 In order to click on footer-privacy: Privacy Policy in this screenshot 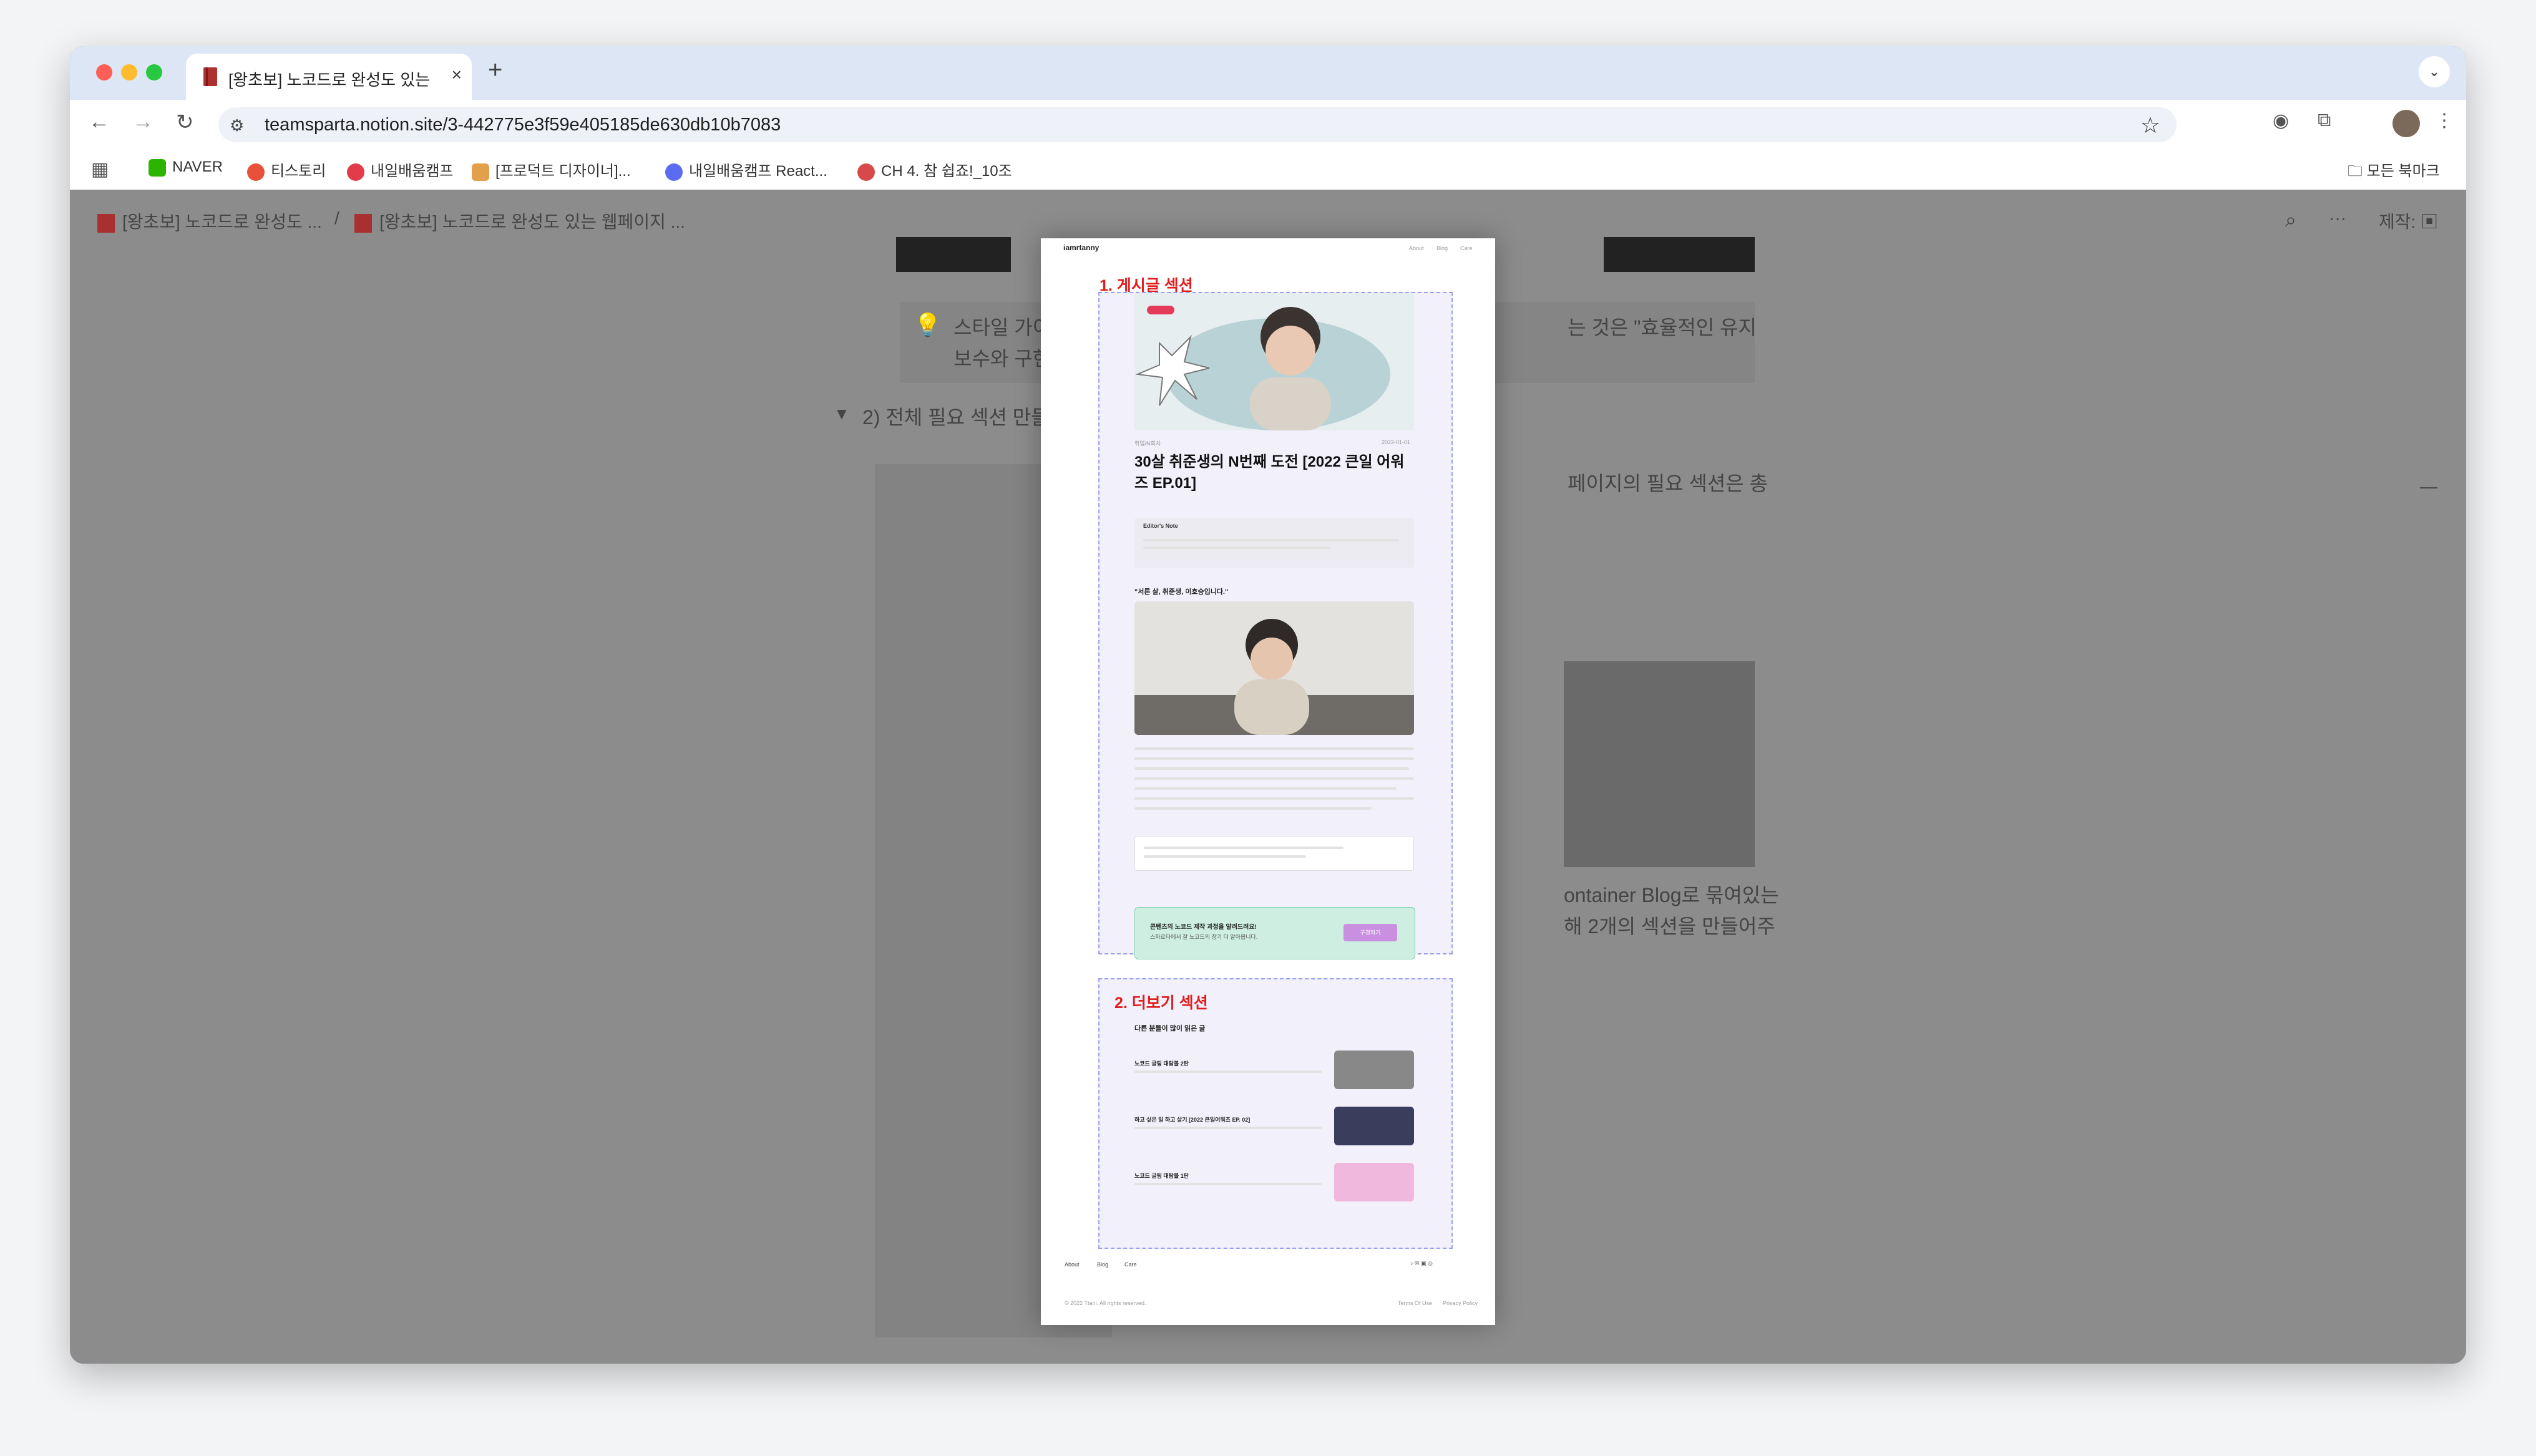, I will do `click(1460, 1303)`.